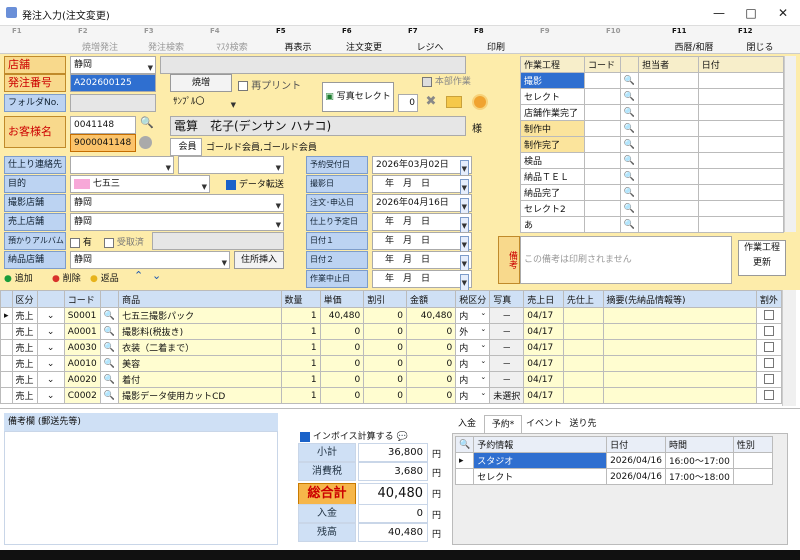 The width and height of the screenshot is (800, 560). I want to click on minimize-button: —, so click(719, 13).